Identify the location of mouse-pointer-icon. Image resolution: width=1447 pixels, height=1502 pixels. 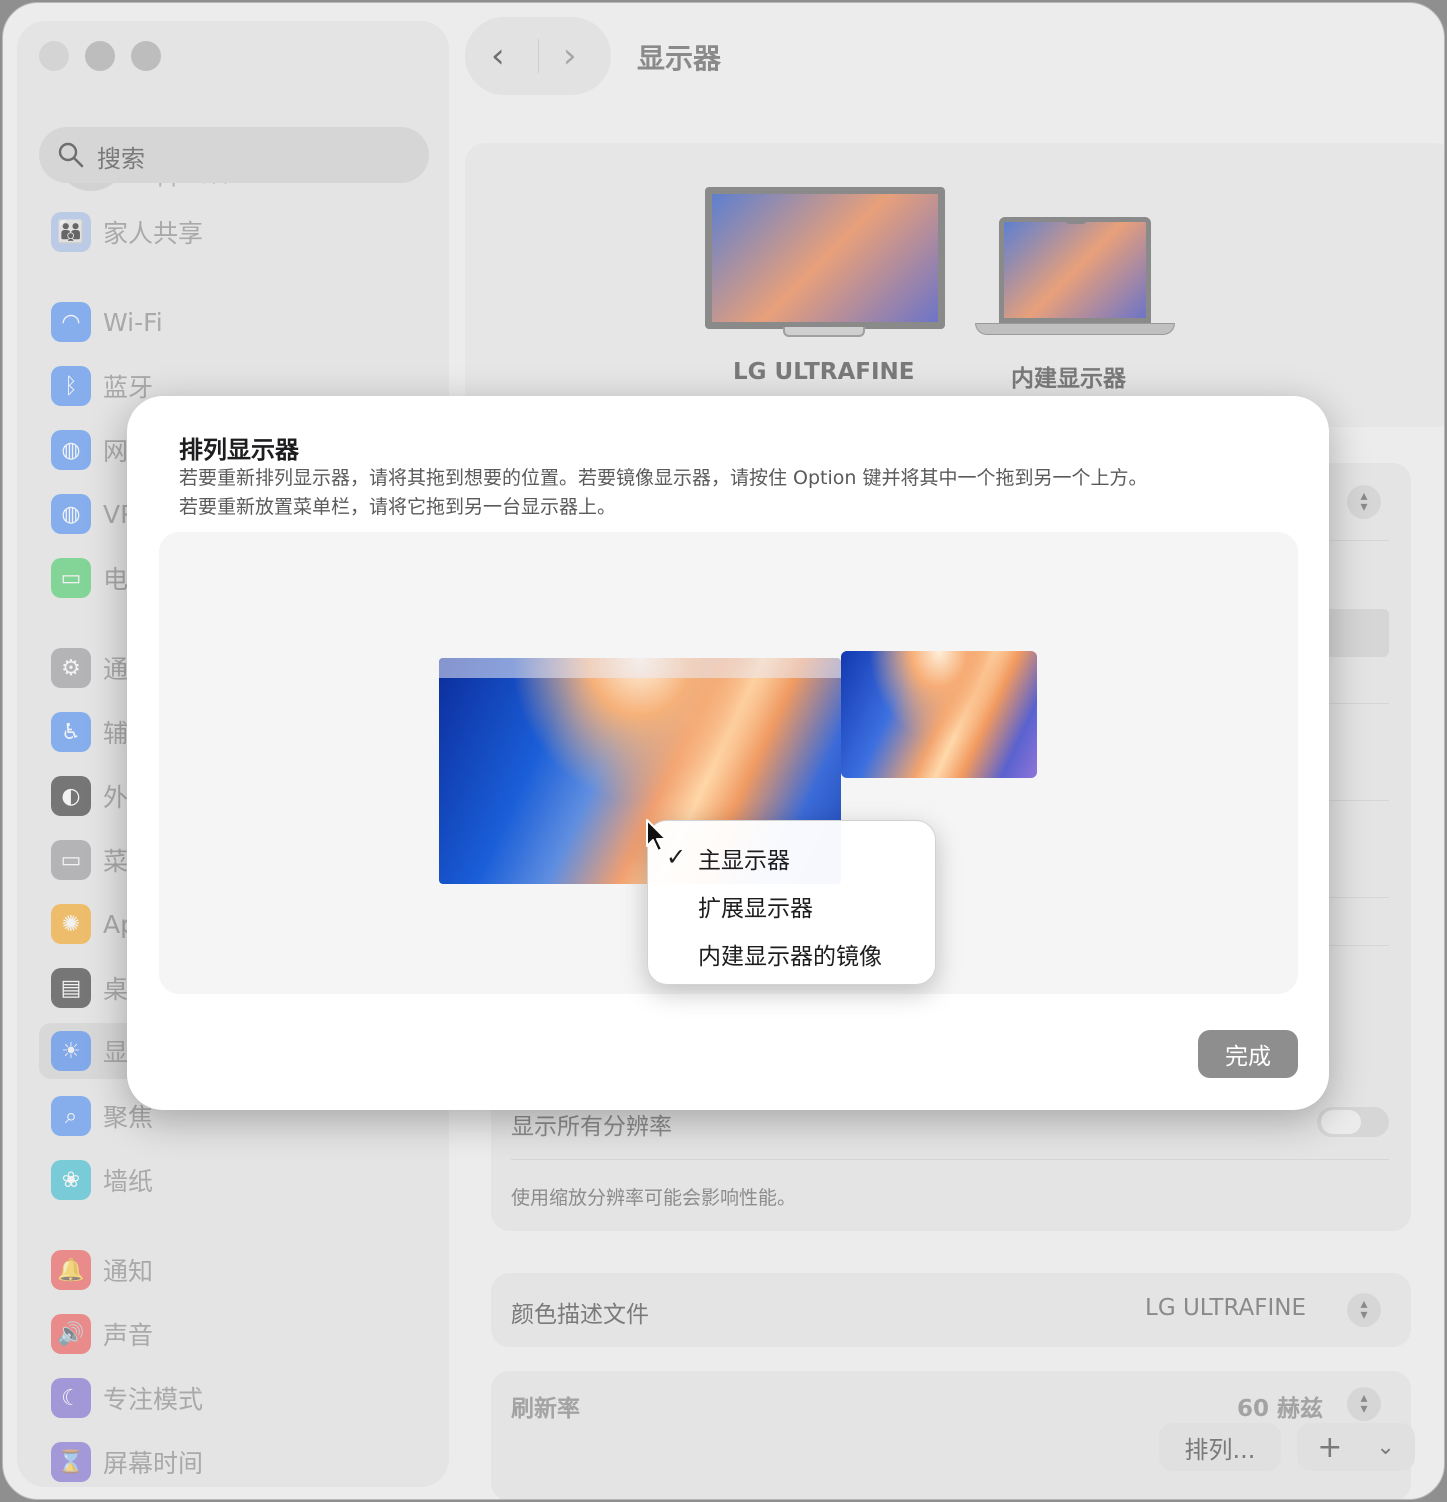
(656, 835).